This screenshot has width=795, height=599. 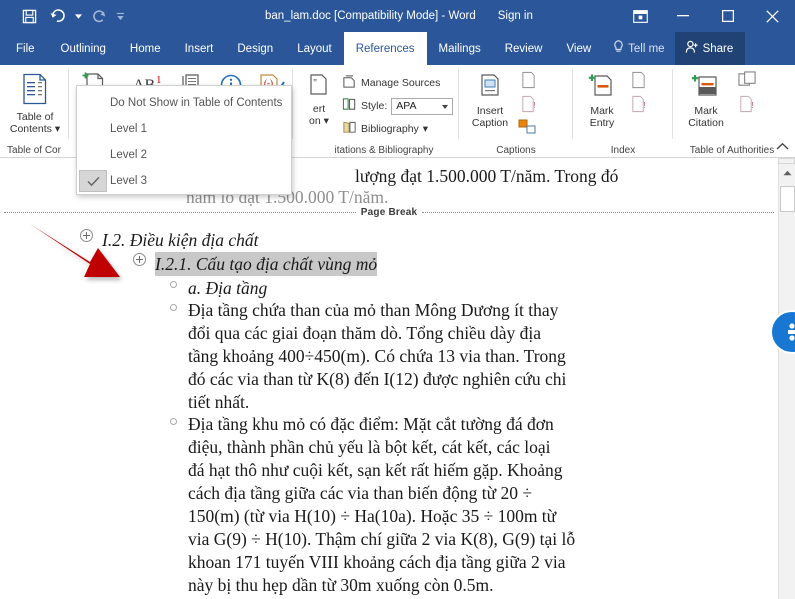 I want to click on undo-dropdown-caret-icon, so click(x=78, y=16).